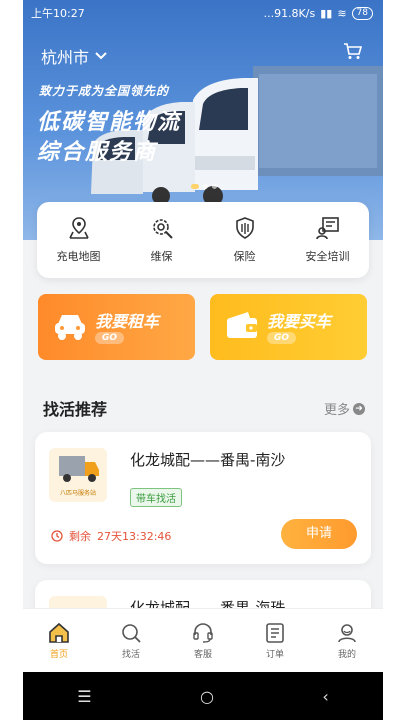 This screenshot has width=405, height=720. Describe the element at coordinates (131, 633) in the screenshot. I see `search-icon` at that location.